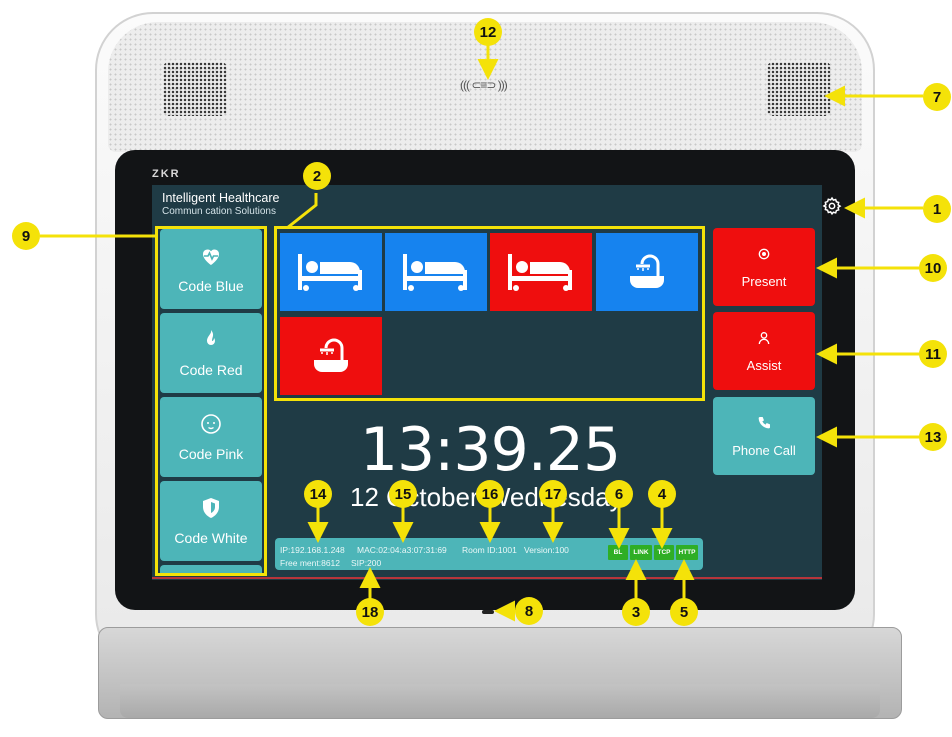 The image size is (952, 737). Describe the element at coordinates (317, 176) in the screenshot. I see `callout-badge: 2` at that location.